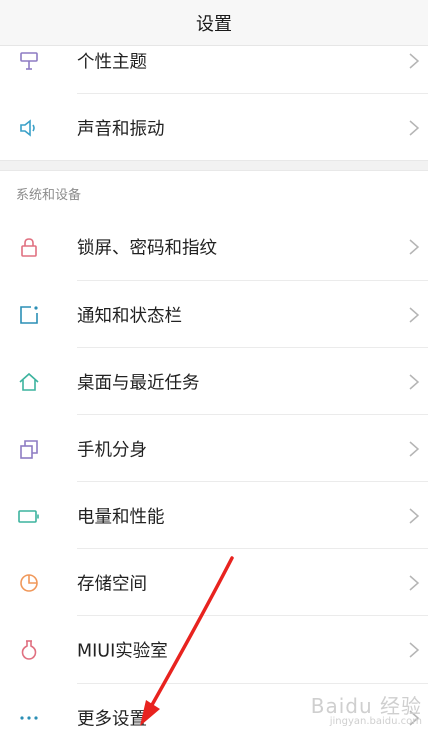  I want to click on storage-pie-icon, so click(29, 583).